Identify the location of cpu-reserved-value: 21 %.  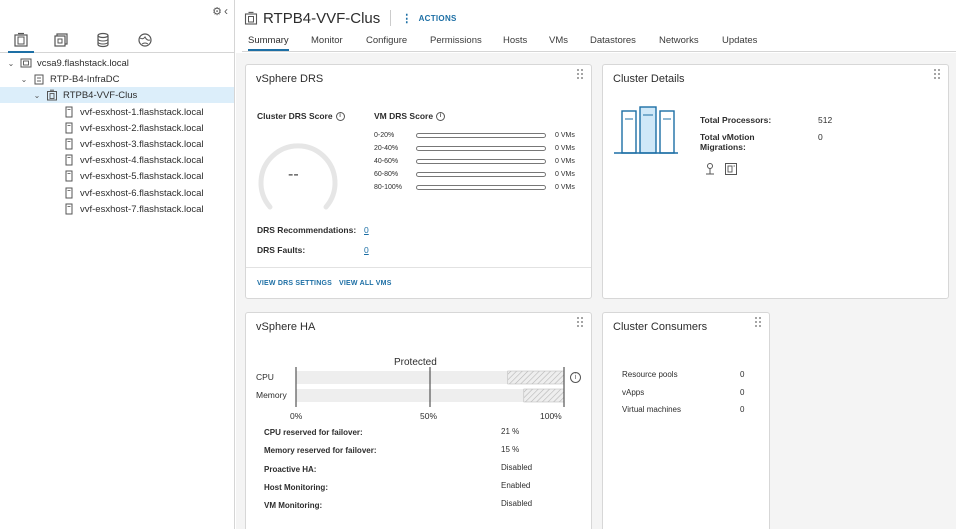
(510, 431).